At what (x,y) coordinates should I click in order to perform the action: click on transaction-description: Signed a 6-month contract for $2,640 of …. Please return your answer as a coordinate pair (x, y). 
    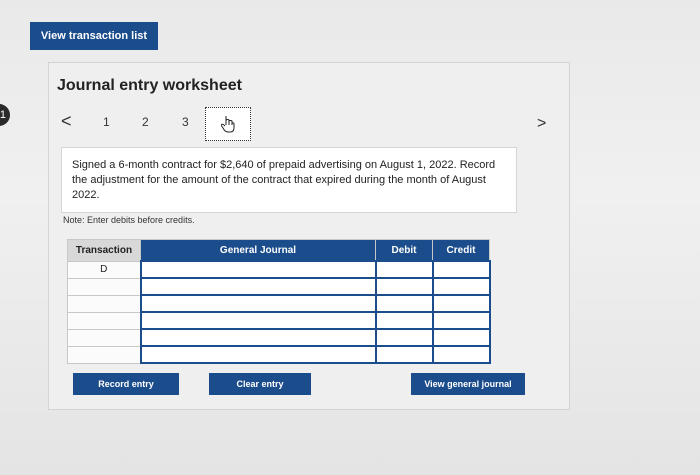
    Looking at the image, I should click on (289, 180).